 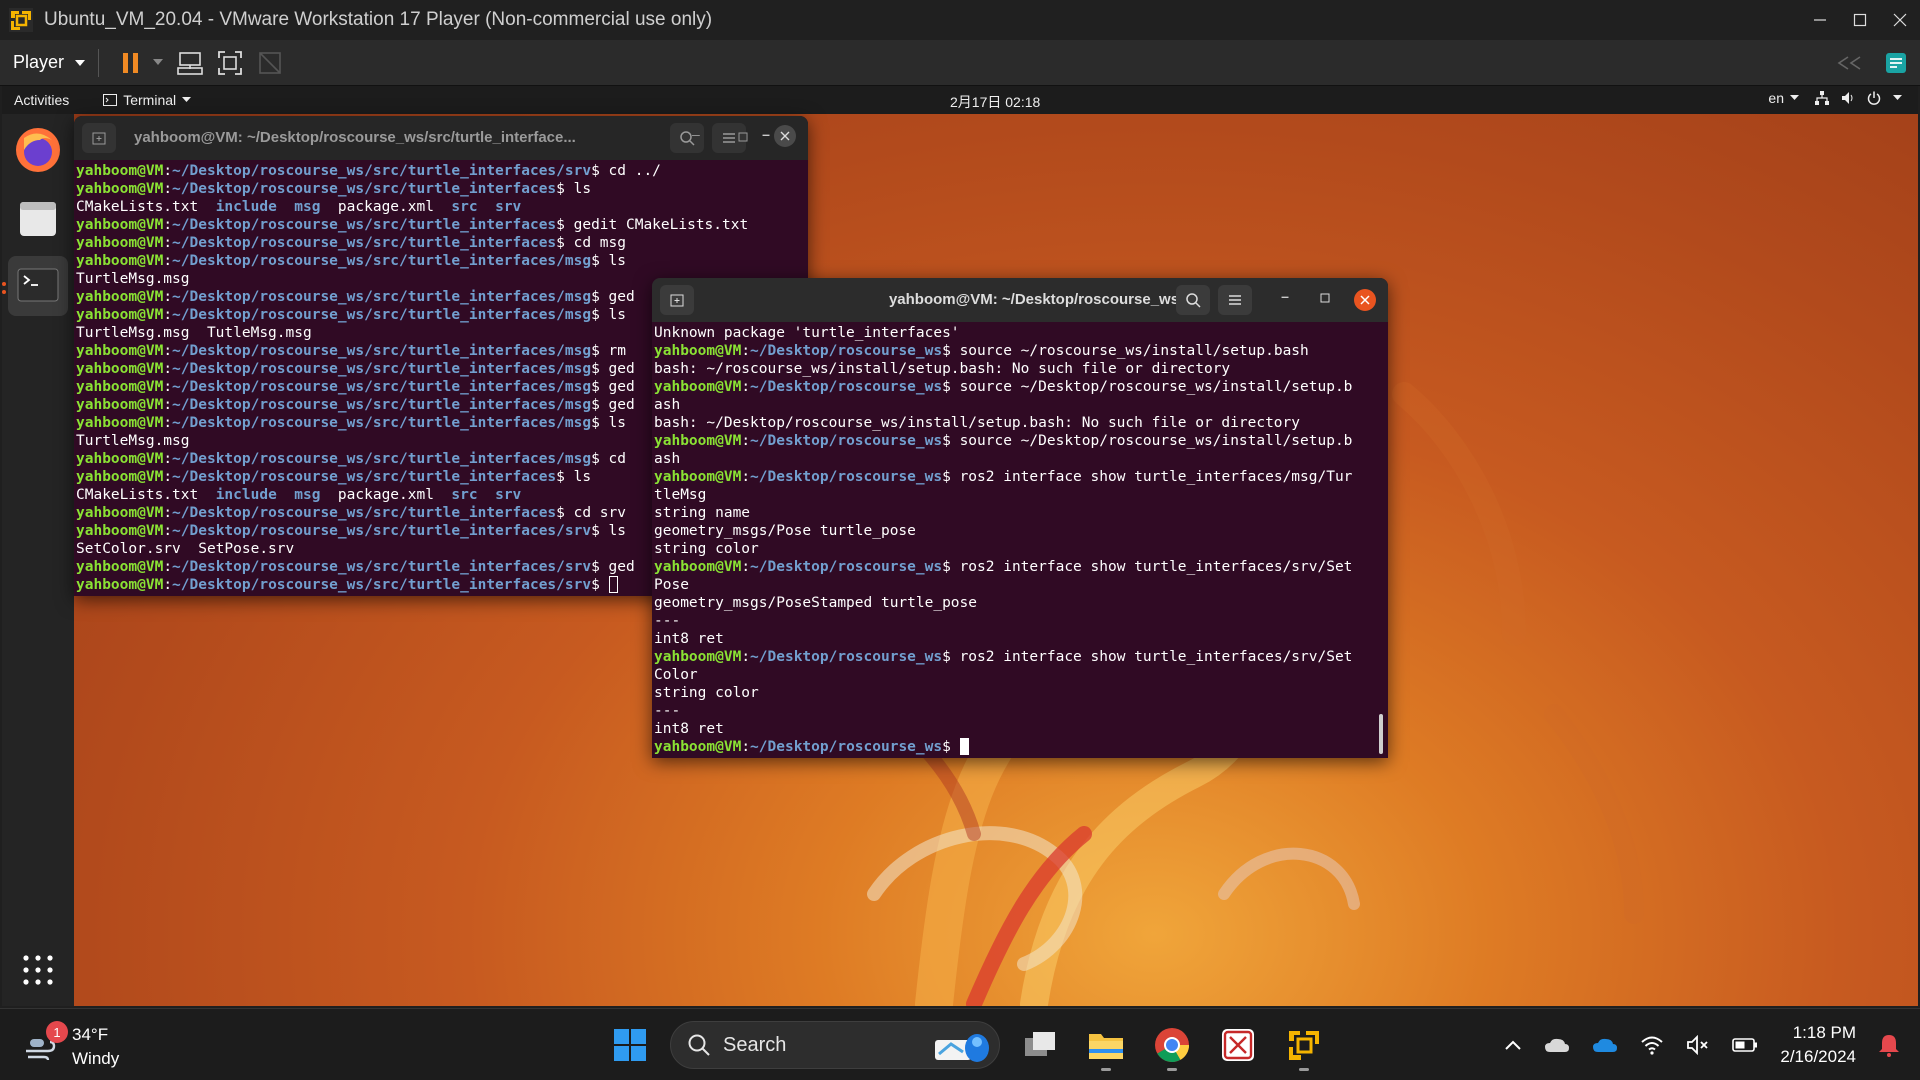 What do you see at coordinates (1021, 693) in the screenshot?
I see `terminal-line: string color` at bounding box center [1021, 693].